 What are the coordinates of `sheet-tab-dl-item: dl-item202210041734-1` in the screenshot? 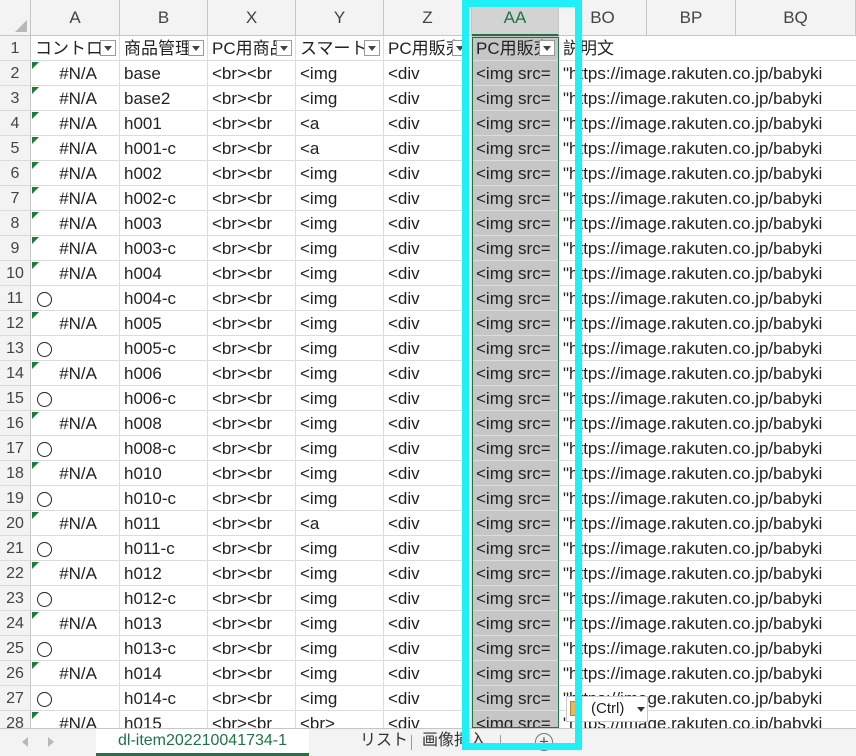 It's located at (203, 742).